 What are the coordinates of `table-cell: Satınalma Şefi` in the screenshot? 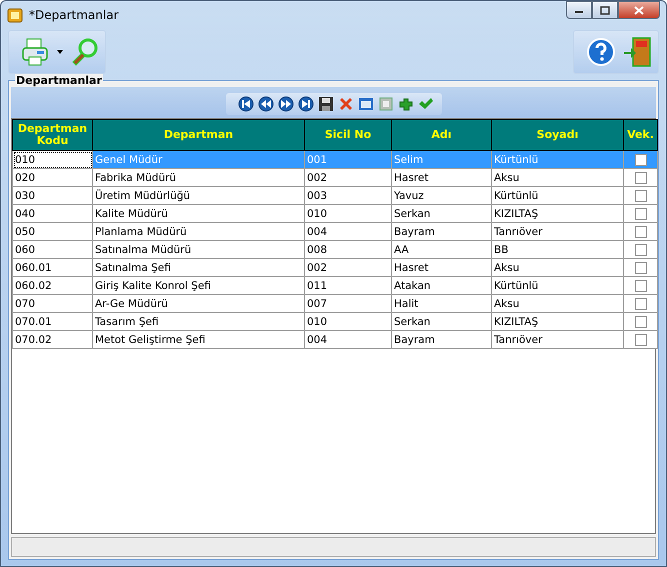 It's located at (198, 267).